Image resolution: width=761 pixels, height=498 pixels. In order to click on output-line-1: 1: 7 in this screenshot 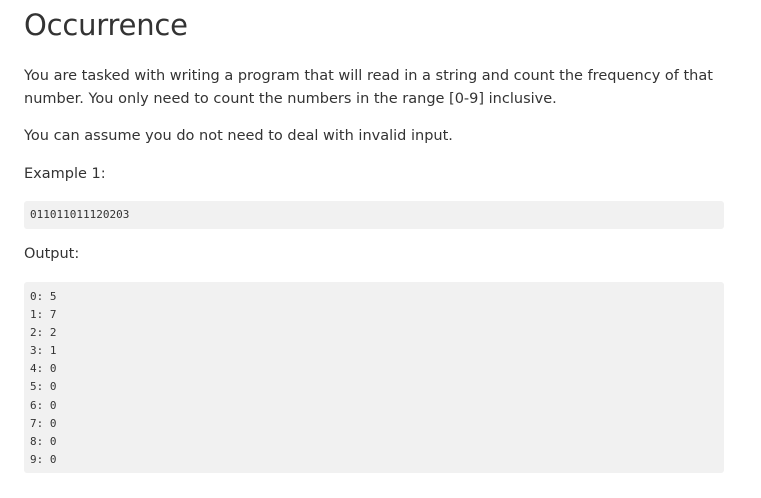, I will do `click(43, 315)`.